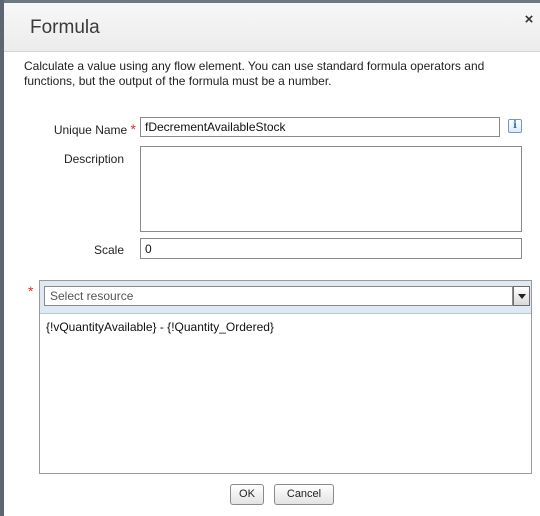 This screenshot has width=540, height=516. I want to click on cancel-button: Cancel, so click(304, 494).